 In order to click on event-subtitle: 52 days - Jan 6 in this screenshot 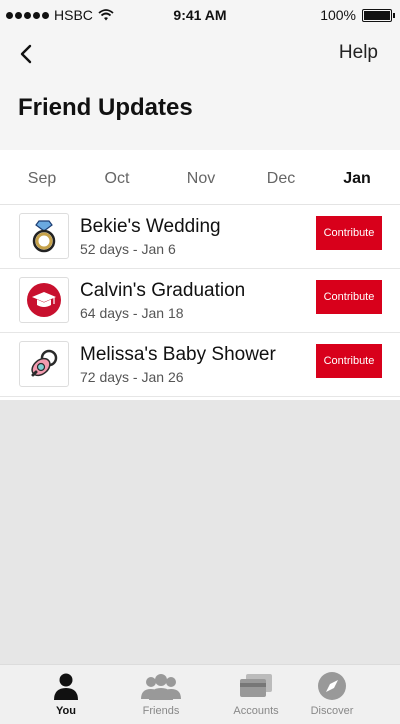, I will do `click(128, 249)`.